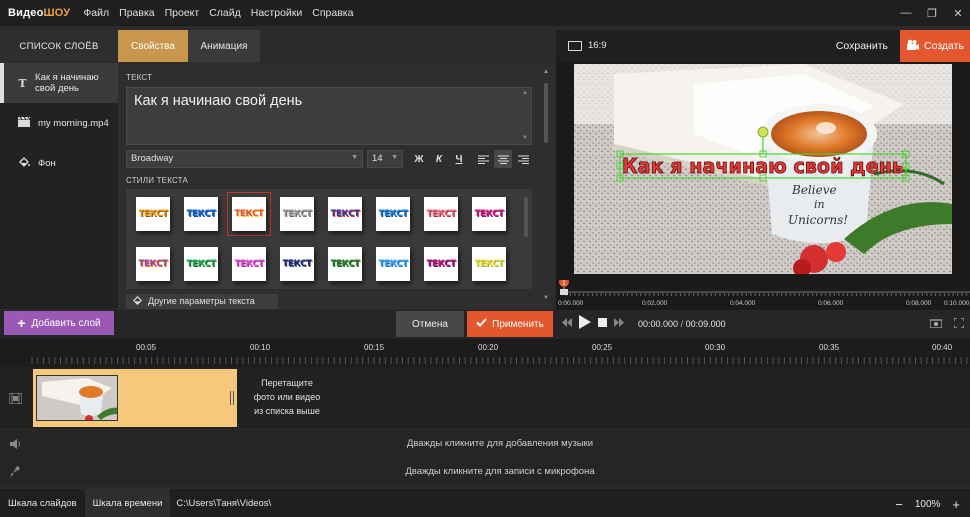  What do you see at coordinates (430, 324) in the screenshot?
I see `cancel-button: Отмена` at bounding box center [430, 324].